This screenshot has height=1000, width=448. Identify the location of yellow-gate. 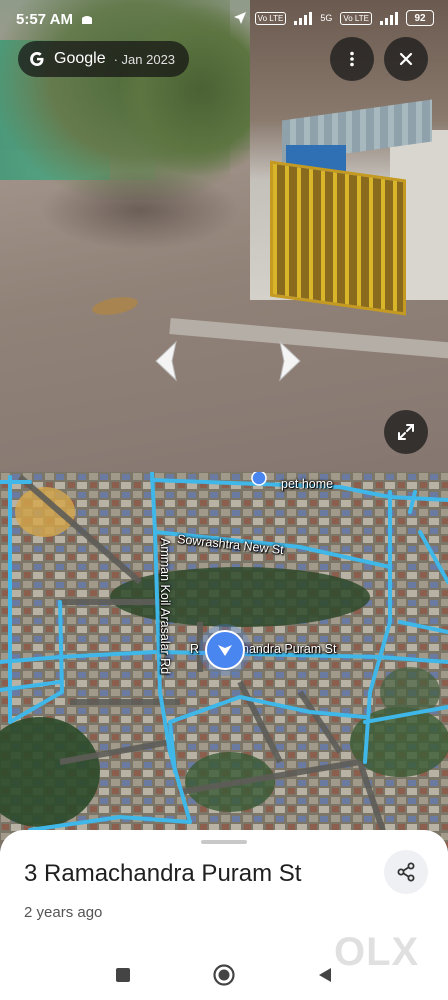
(338, 238).